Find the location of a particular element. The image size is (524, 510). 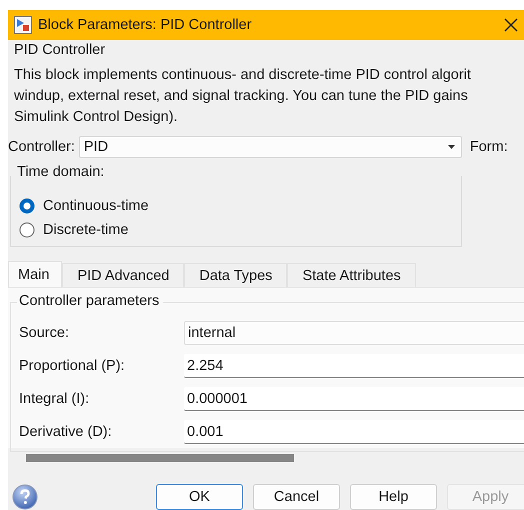

tab: State Attributes is located at coordinates (351, 275).